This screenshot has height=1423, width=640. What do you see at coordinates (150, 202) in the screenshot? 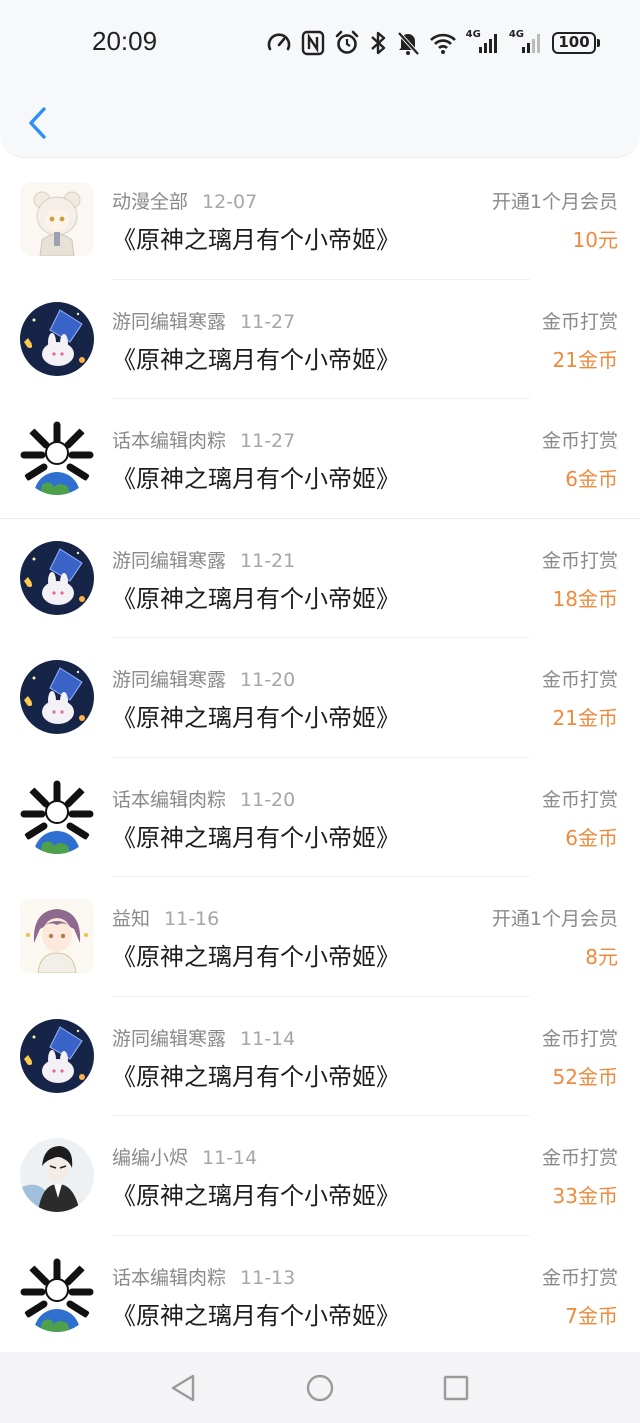
I see `user-name: 动漫全部` at bounding box center [150, 202].